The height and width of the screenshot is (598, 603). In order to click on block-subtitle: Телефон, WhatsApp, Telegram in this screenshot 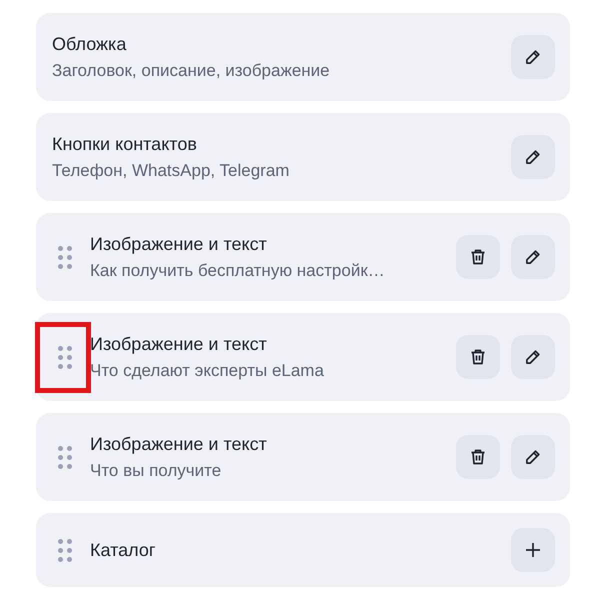, I will do `click(171, 170)`.